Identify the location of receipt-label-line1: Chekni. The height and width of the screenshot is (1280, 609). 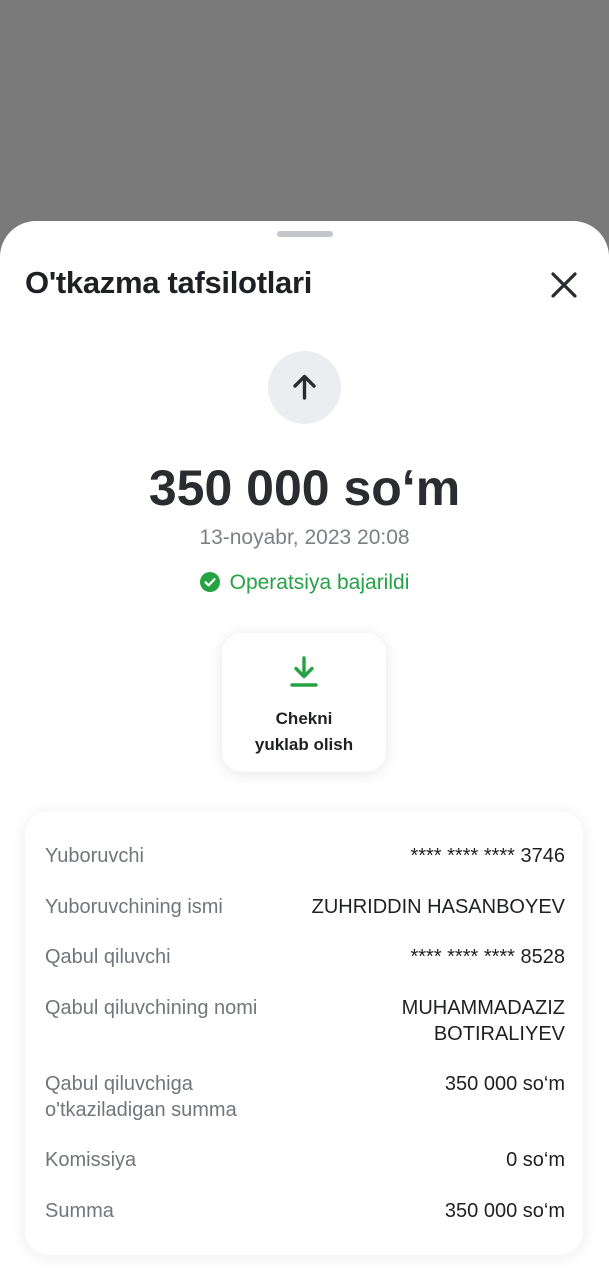
(304, 718).